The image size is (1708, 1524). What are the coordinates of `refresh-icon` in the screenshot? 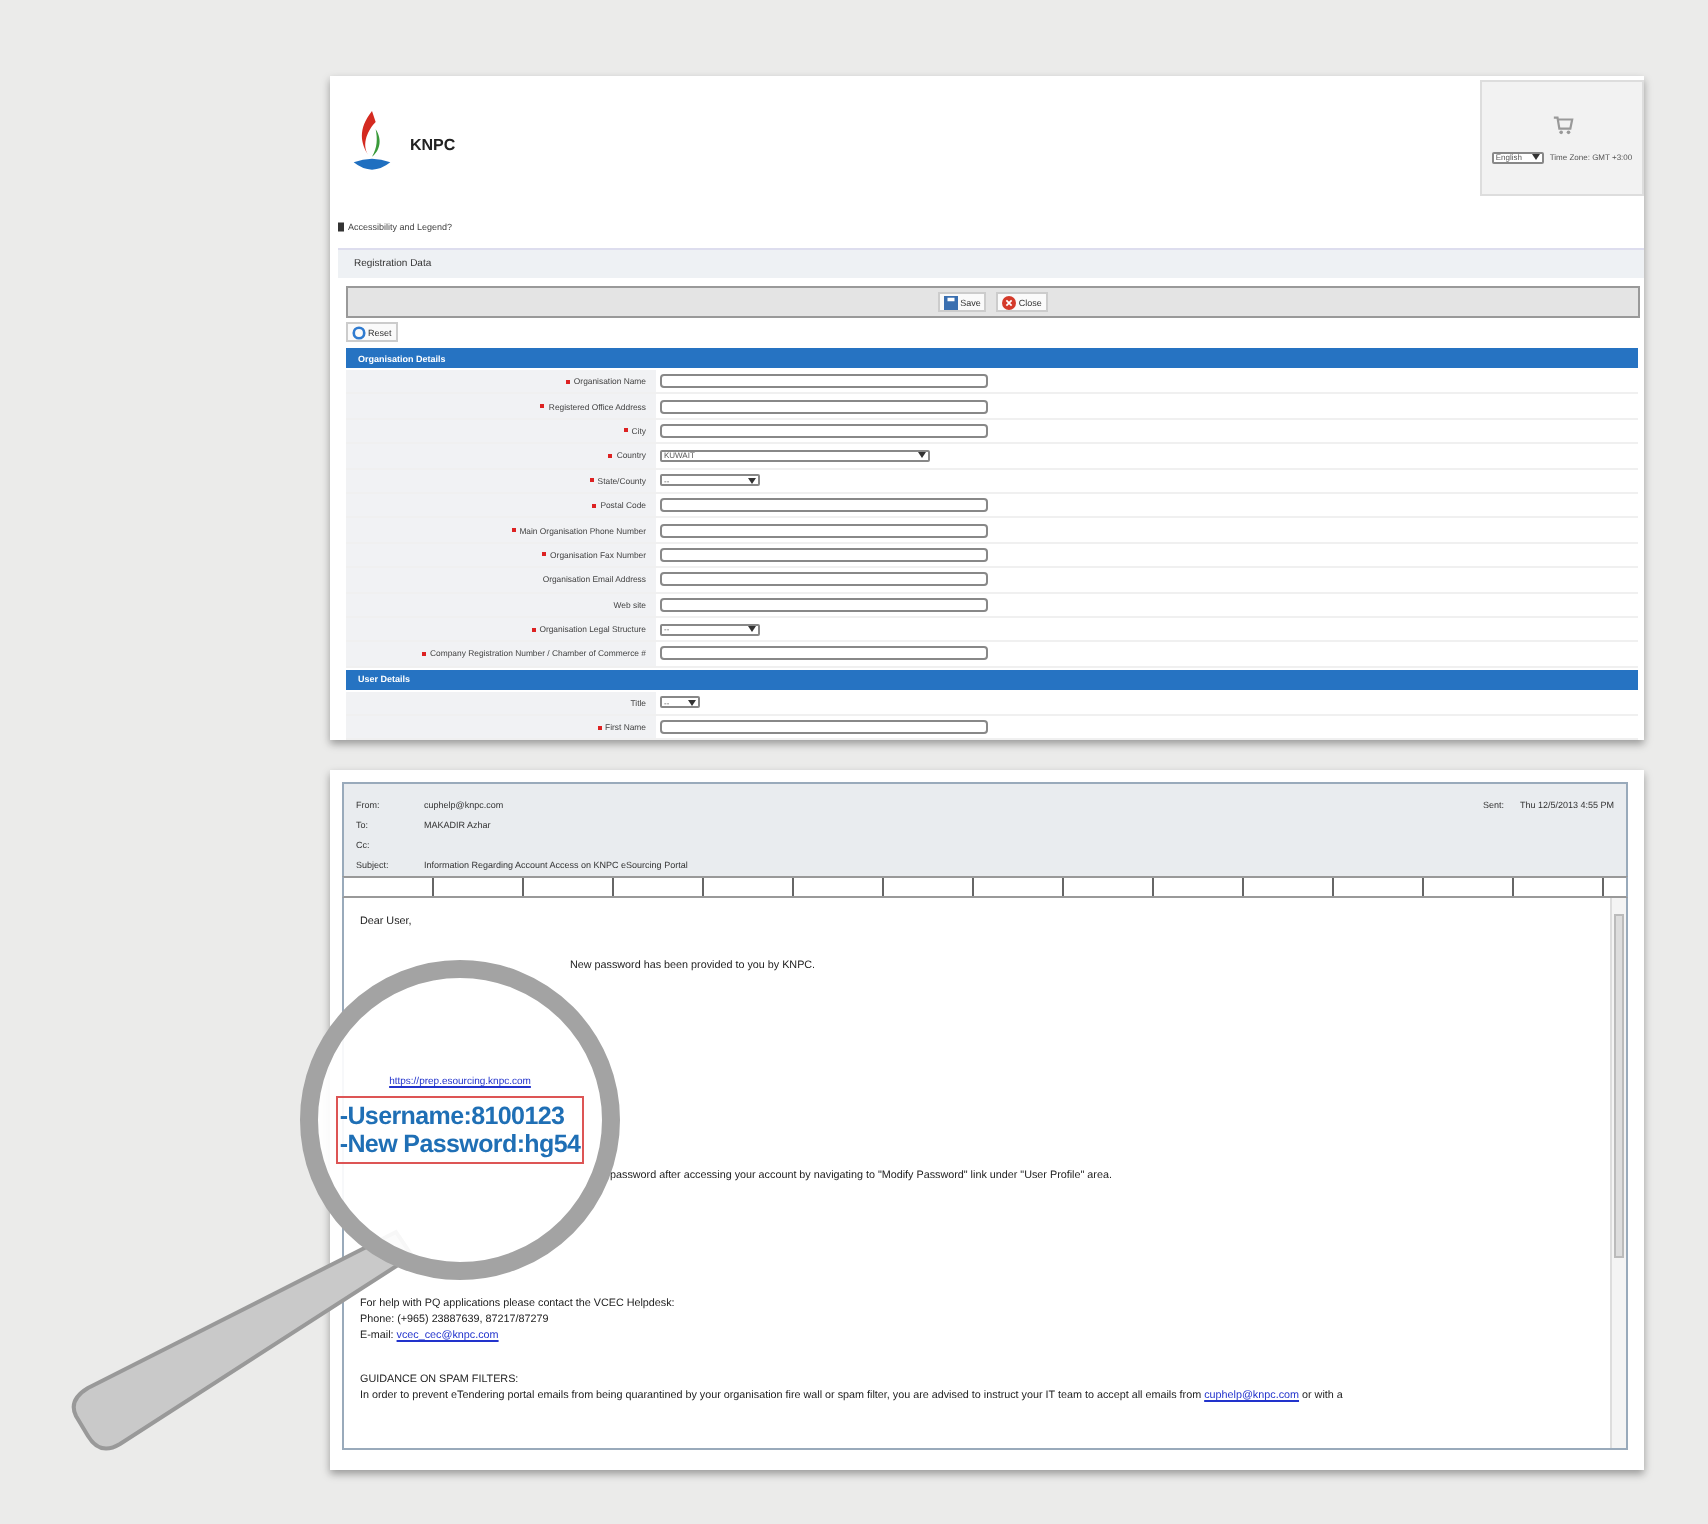 It's located at (359, 332).